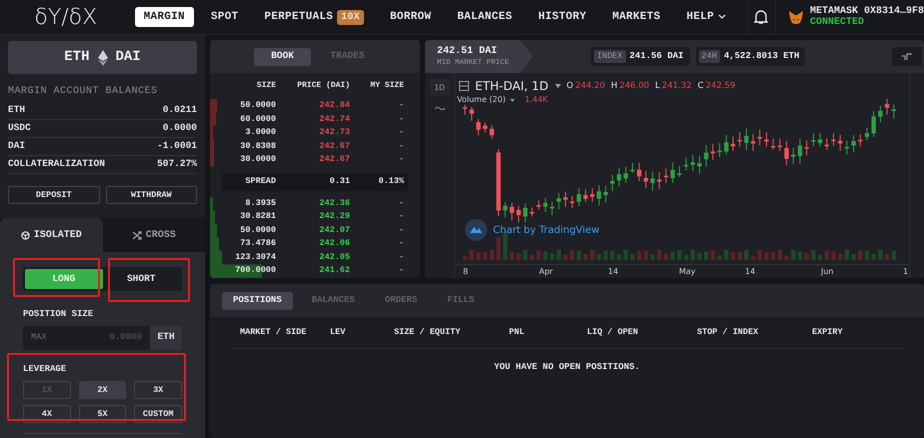 This screenshot has width=924, height=438. What do you see at coordinates (334, 257) in the screenshot?
I see `price-cell-text: 242.05` at bounding box center [334, 257].